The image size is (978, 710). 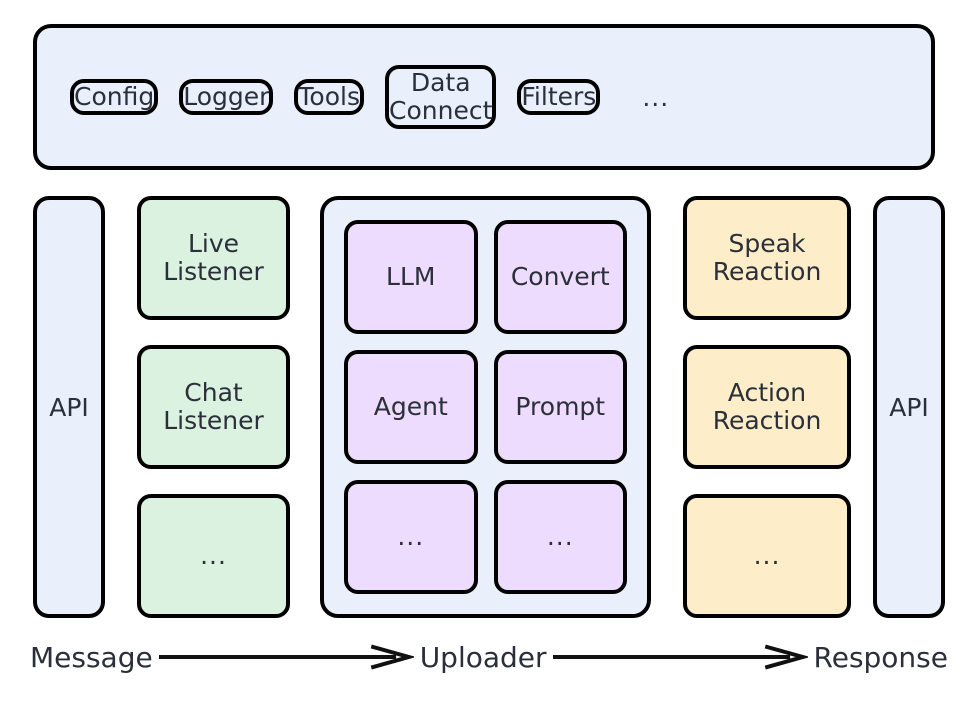 I want to click on uploader-agent: Agent, so click(x=411, y=407).